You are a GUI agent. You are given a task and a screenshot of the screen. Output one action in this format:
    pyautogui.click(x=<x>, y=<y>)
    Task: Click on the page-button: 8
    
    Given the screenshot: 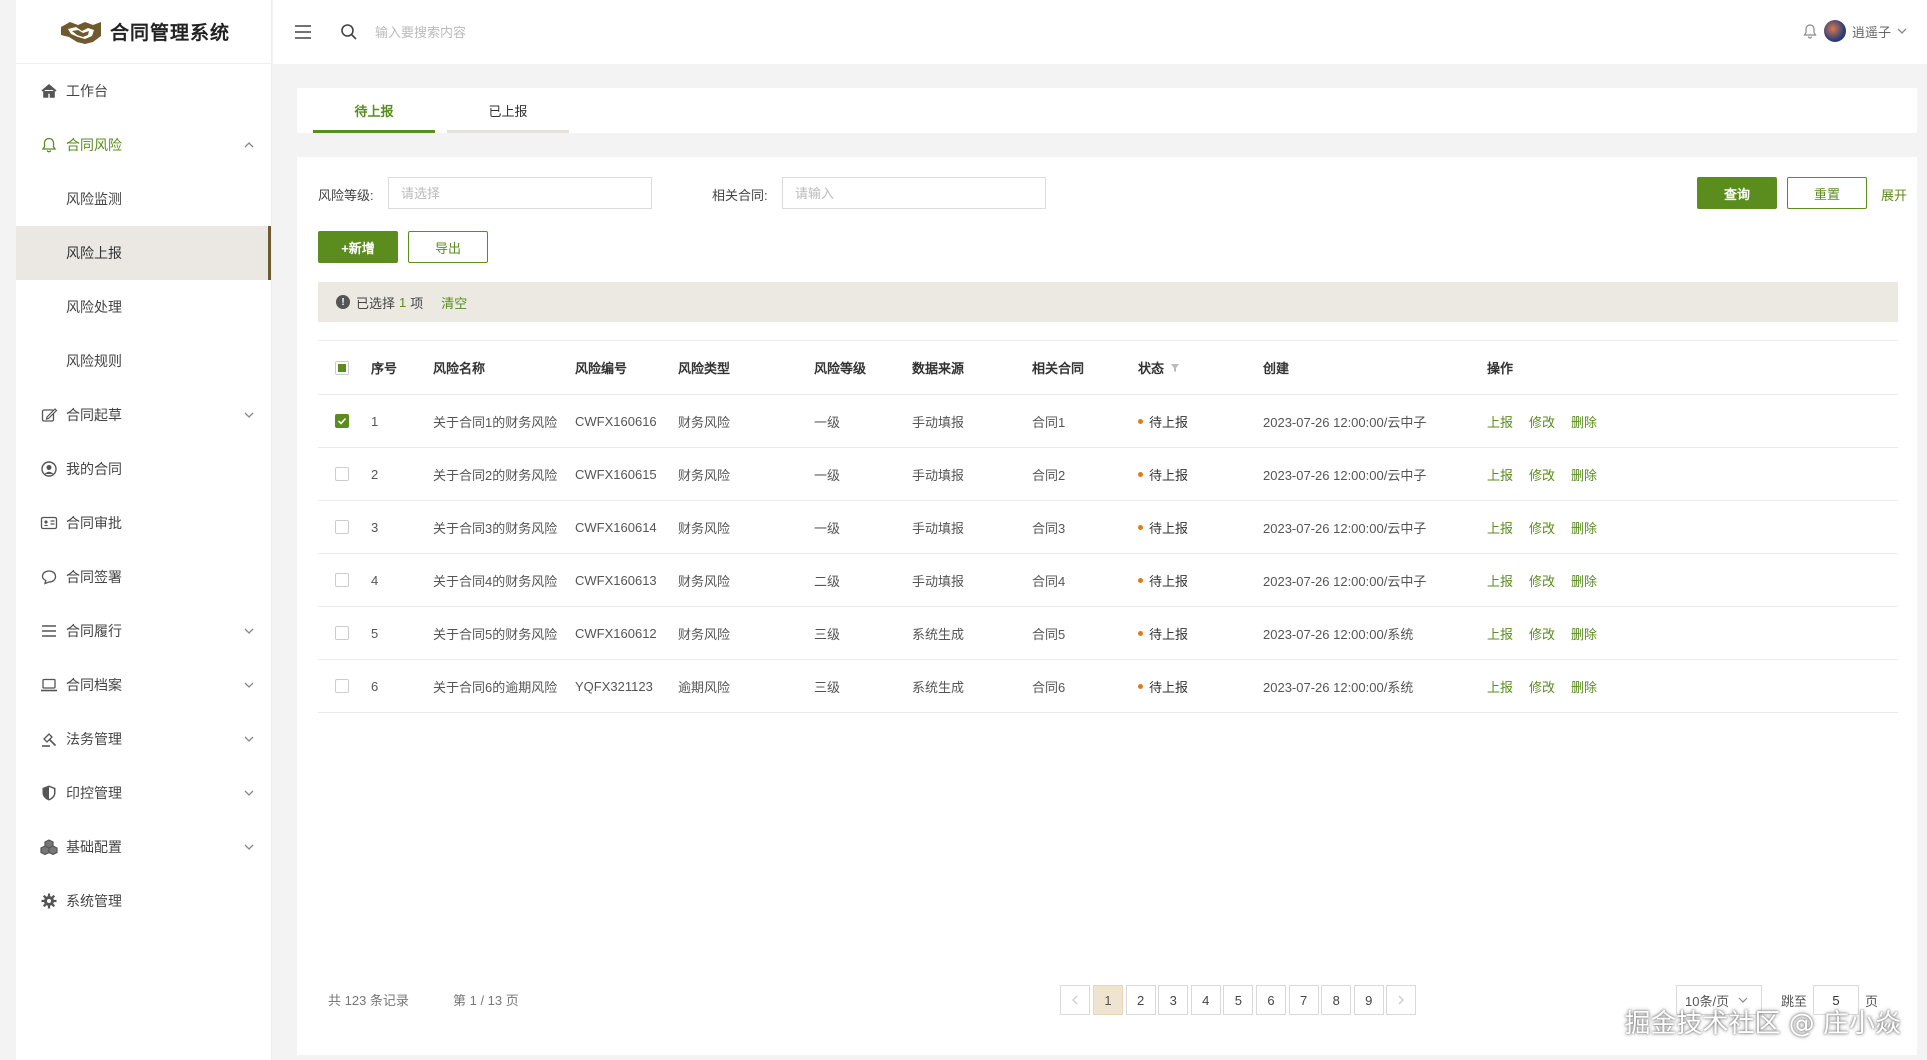 What is the action you would take?
    pyautogui.click(x=1336, y=1000)
    